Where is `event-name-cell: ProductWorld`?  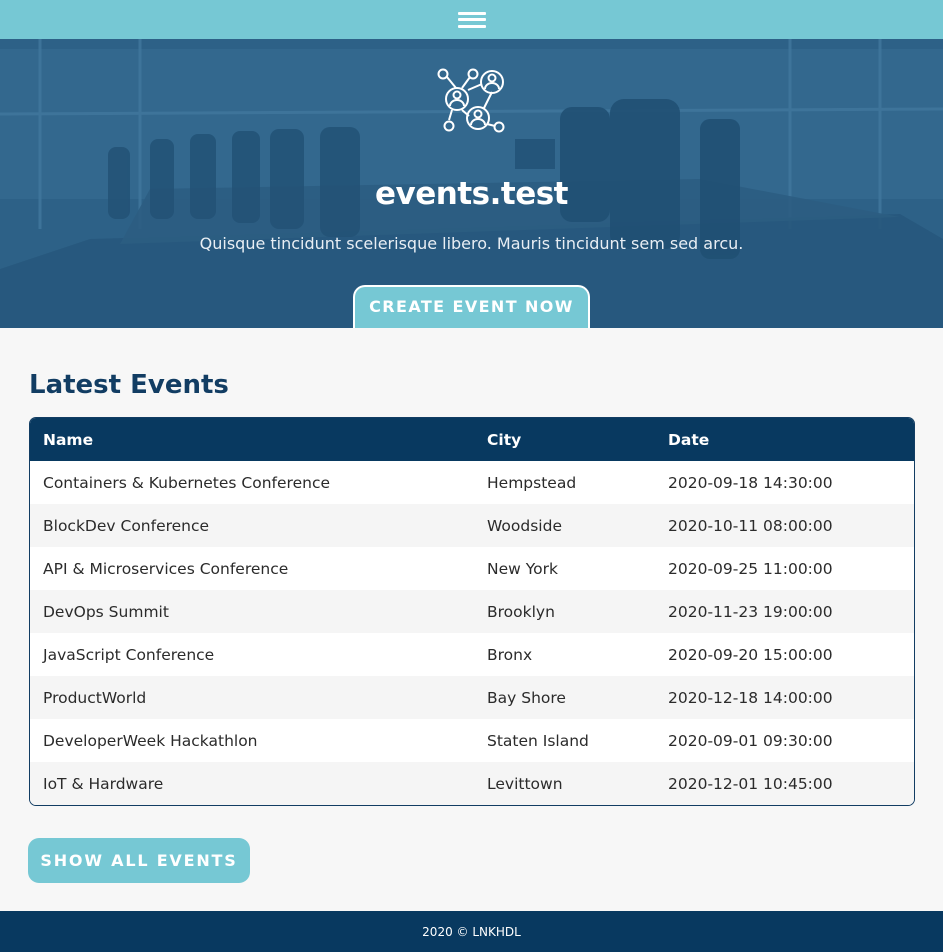 event-name-cell: ProductWorld is located at coordinates (95, 697).